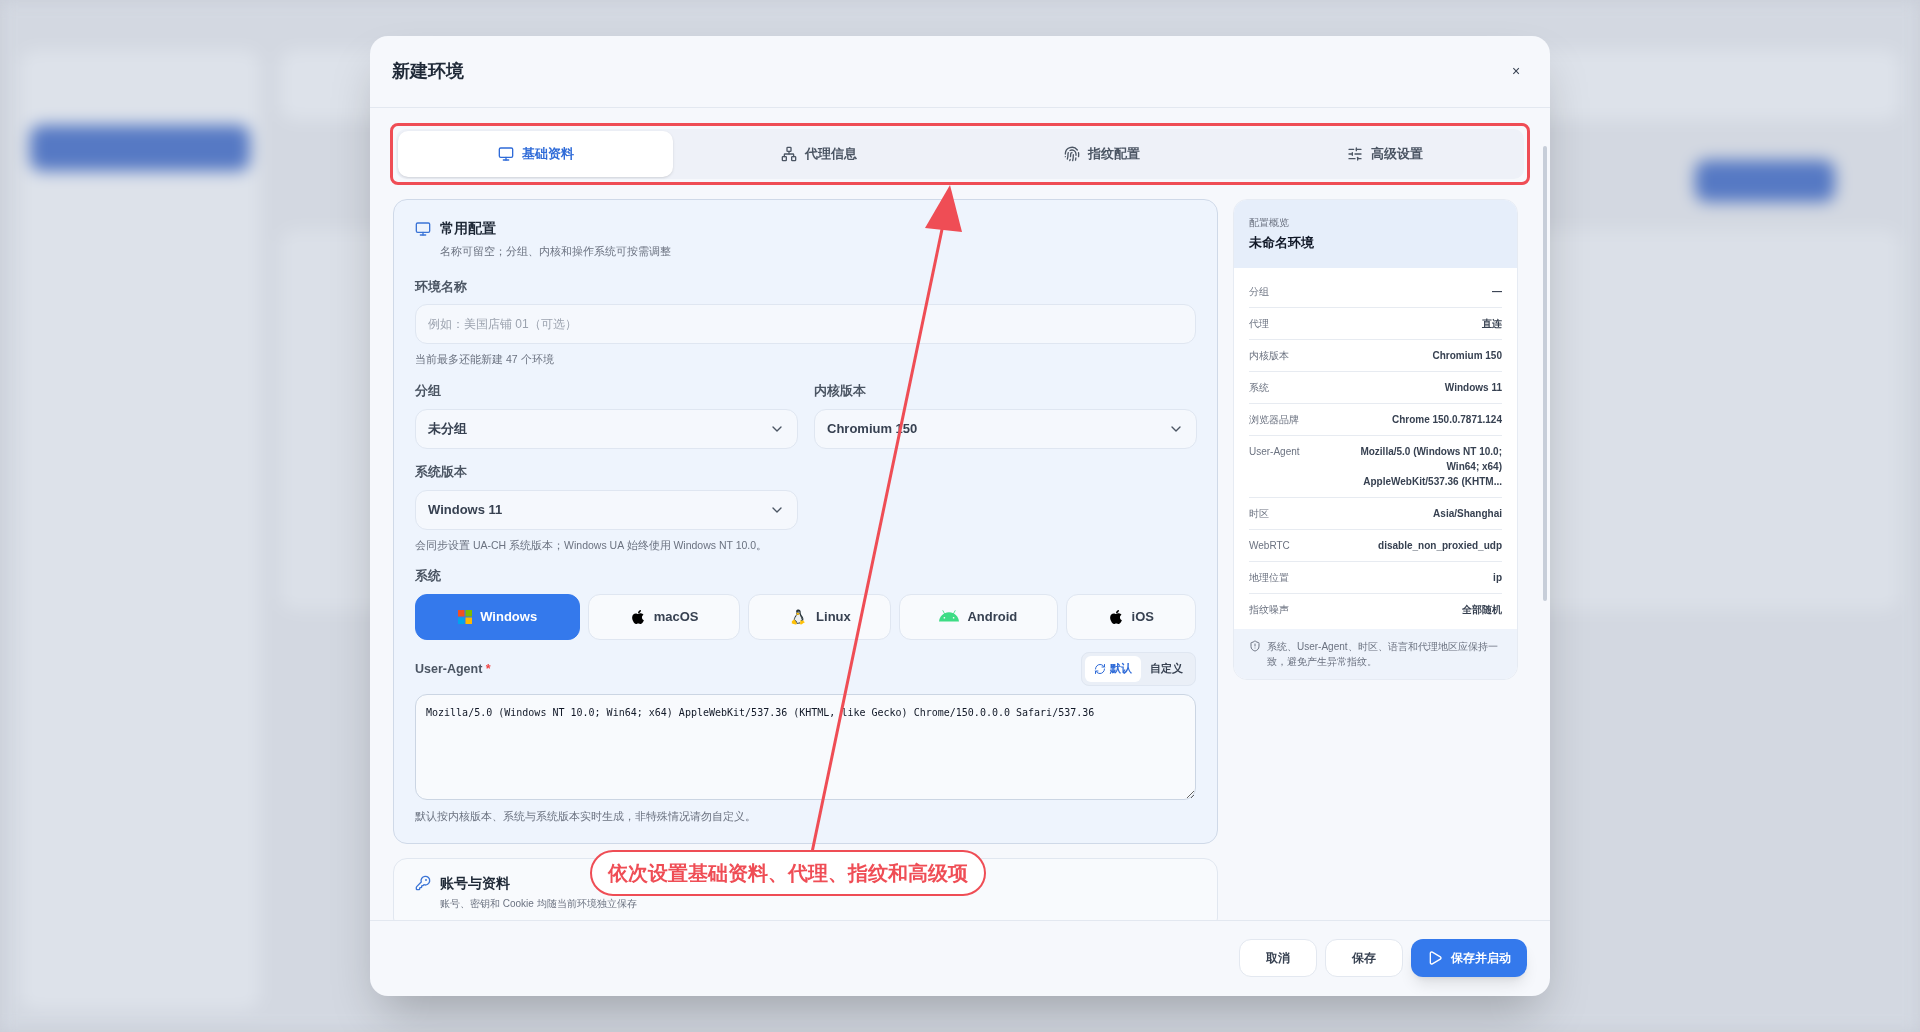 The height and width of the screenshot is (1032, 1920). Describe the element at coordinates (1473, 387) in the screenshot. I see `summary-value: Windows 11` at that location.